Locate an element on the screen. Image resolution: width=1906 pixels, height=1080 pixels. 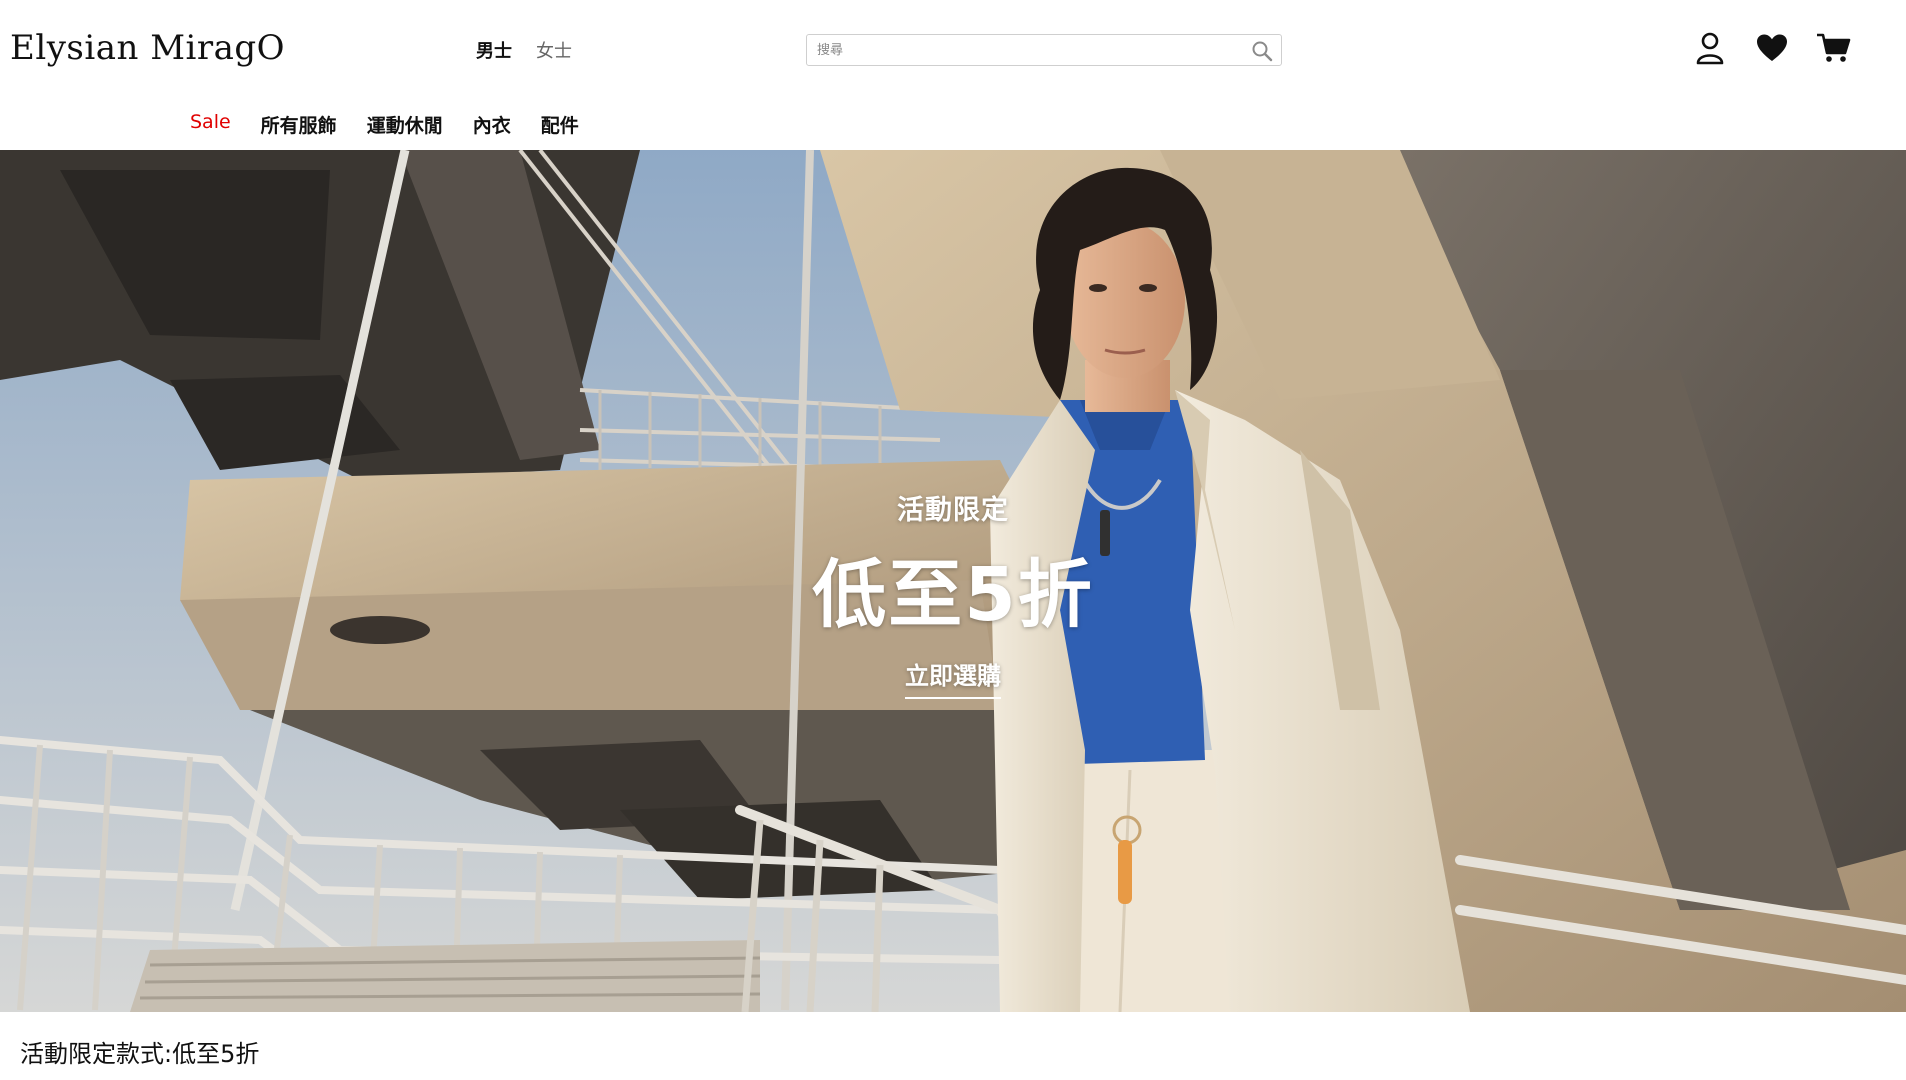
promo-subtitle: 活動限定 is located at coordinates (953, 510).